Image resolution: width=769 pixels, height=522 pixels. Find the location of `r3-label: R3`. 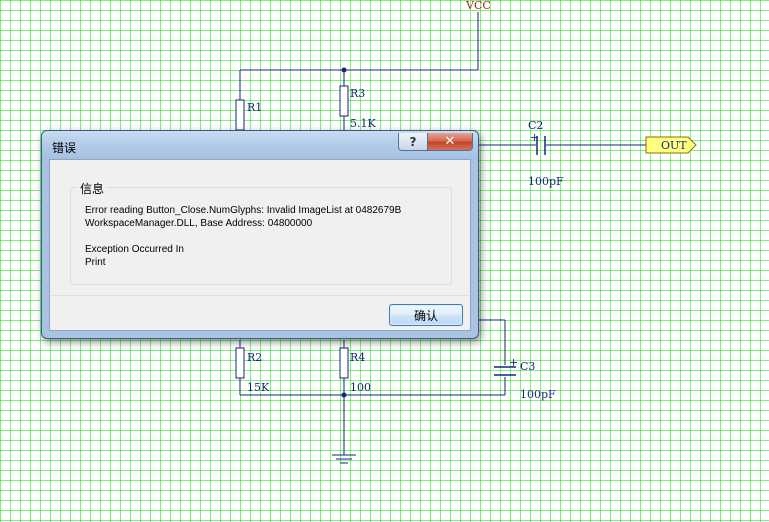

r3-label: R3 is located at coordinates (357, 93).